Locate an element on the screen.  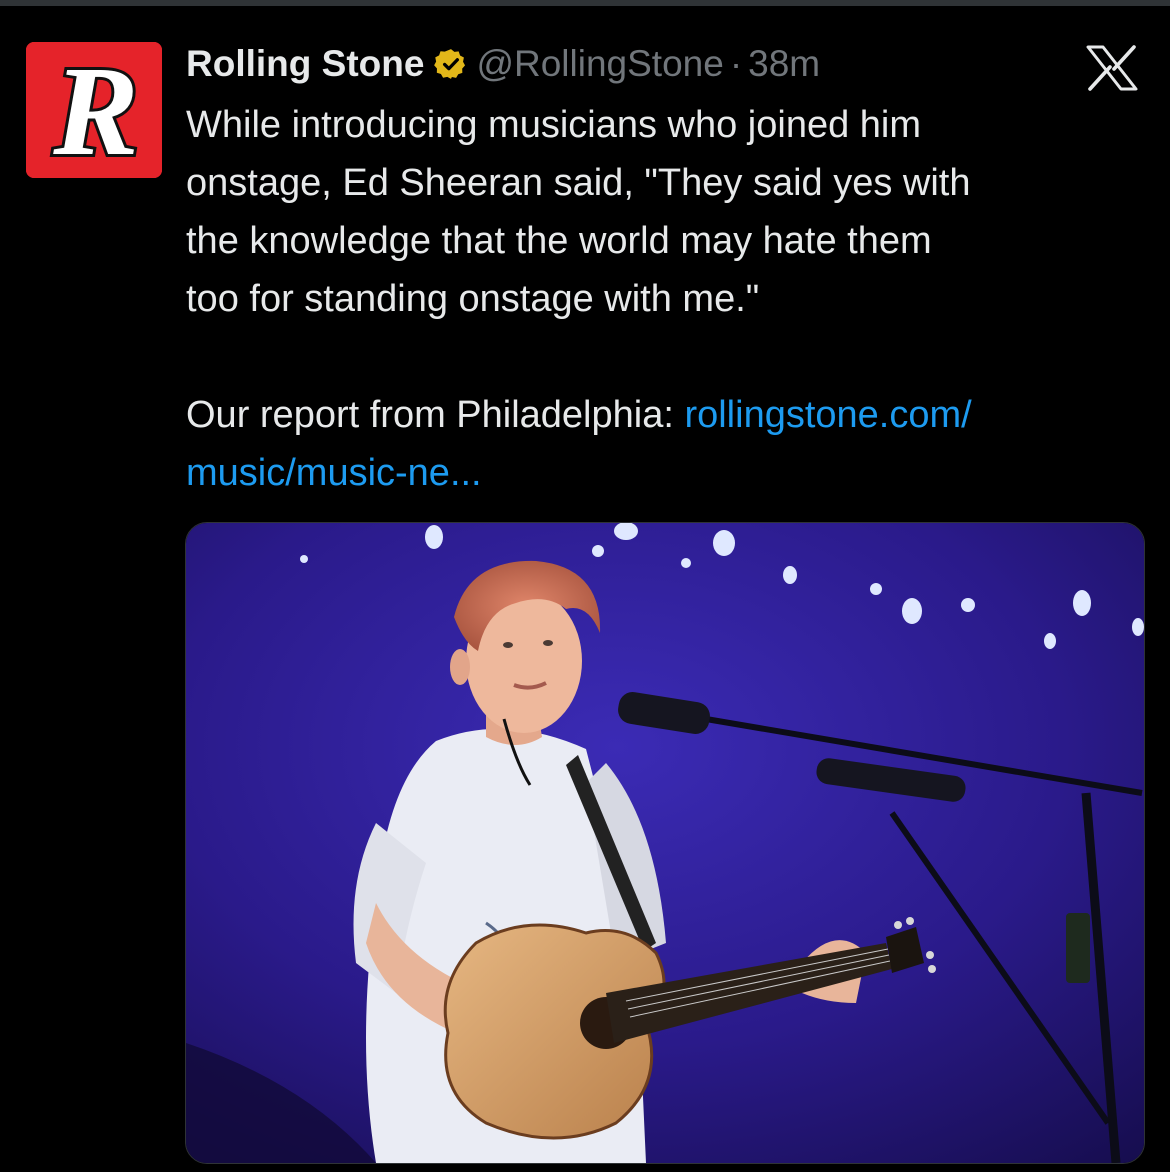
timestamp: 38m is located at coordinates (784, 64).